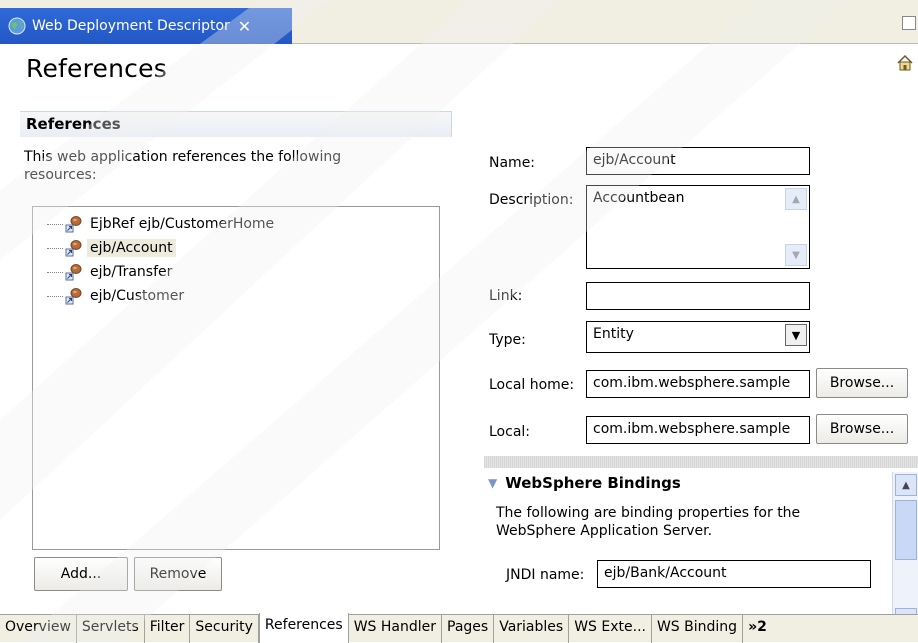 This screenshot has width=918, height=643. Describe the element at coordinates (639, 198) in the screenshot. I see `description-text: Accountbean` at that location.